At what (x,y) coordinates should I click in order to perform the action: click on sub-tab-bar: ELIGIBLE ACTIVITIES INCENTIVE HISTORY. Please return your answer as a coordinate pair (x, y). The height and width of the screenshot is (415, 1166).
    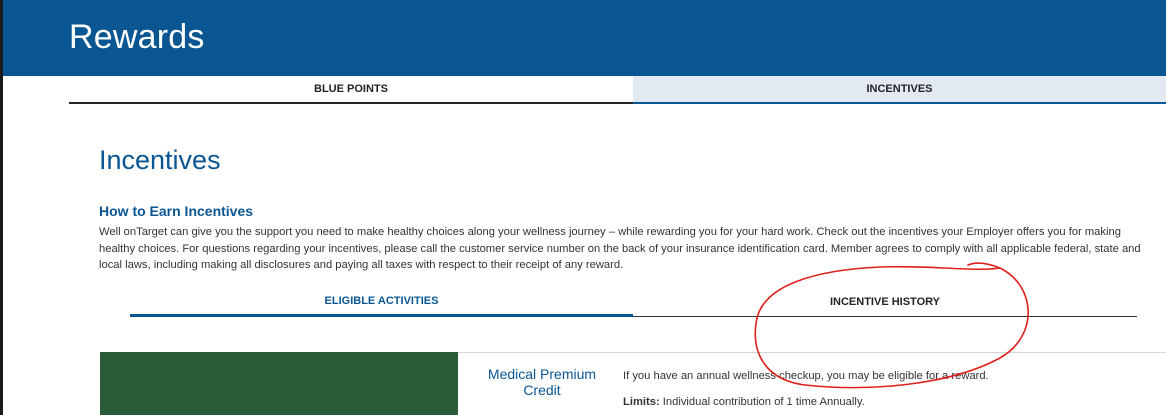
    Looking at the image, I should click on (633, 302).